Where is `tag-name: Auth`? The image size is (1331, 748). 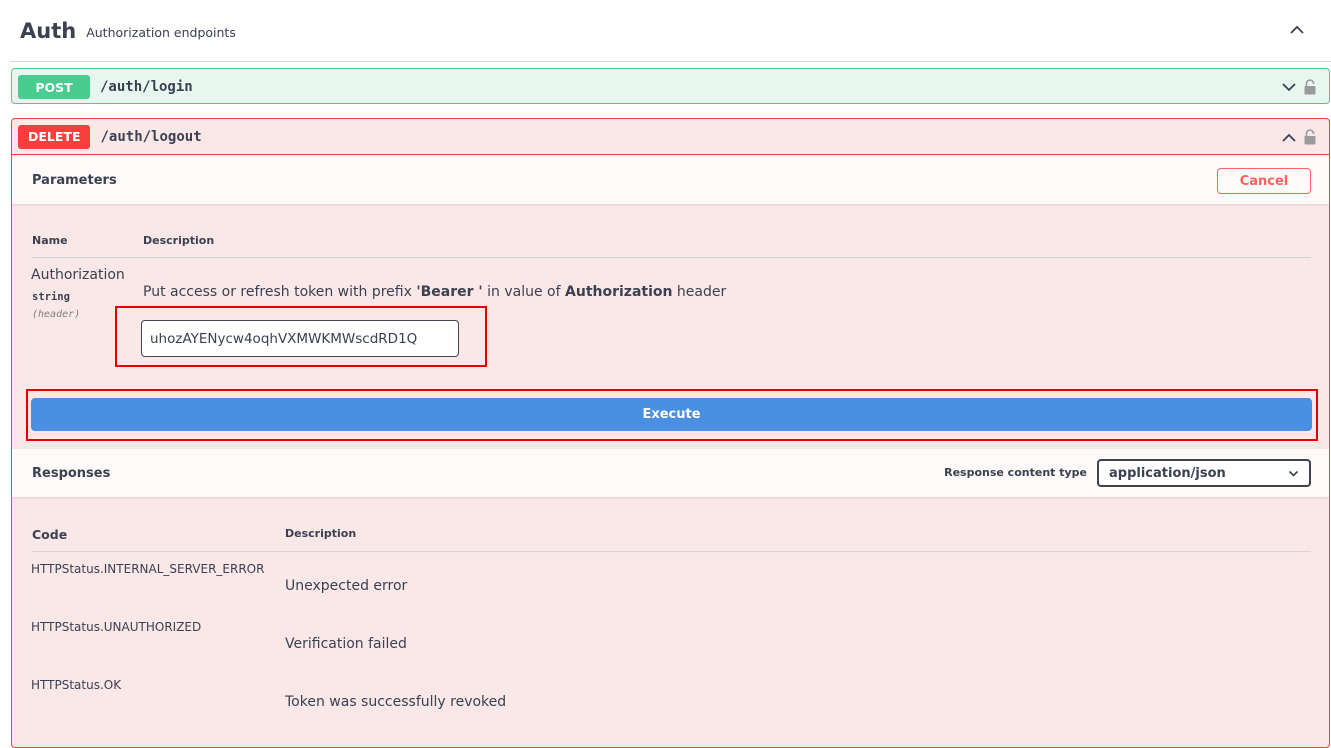
tag-name: Auth is located at coordinates (48, 30).